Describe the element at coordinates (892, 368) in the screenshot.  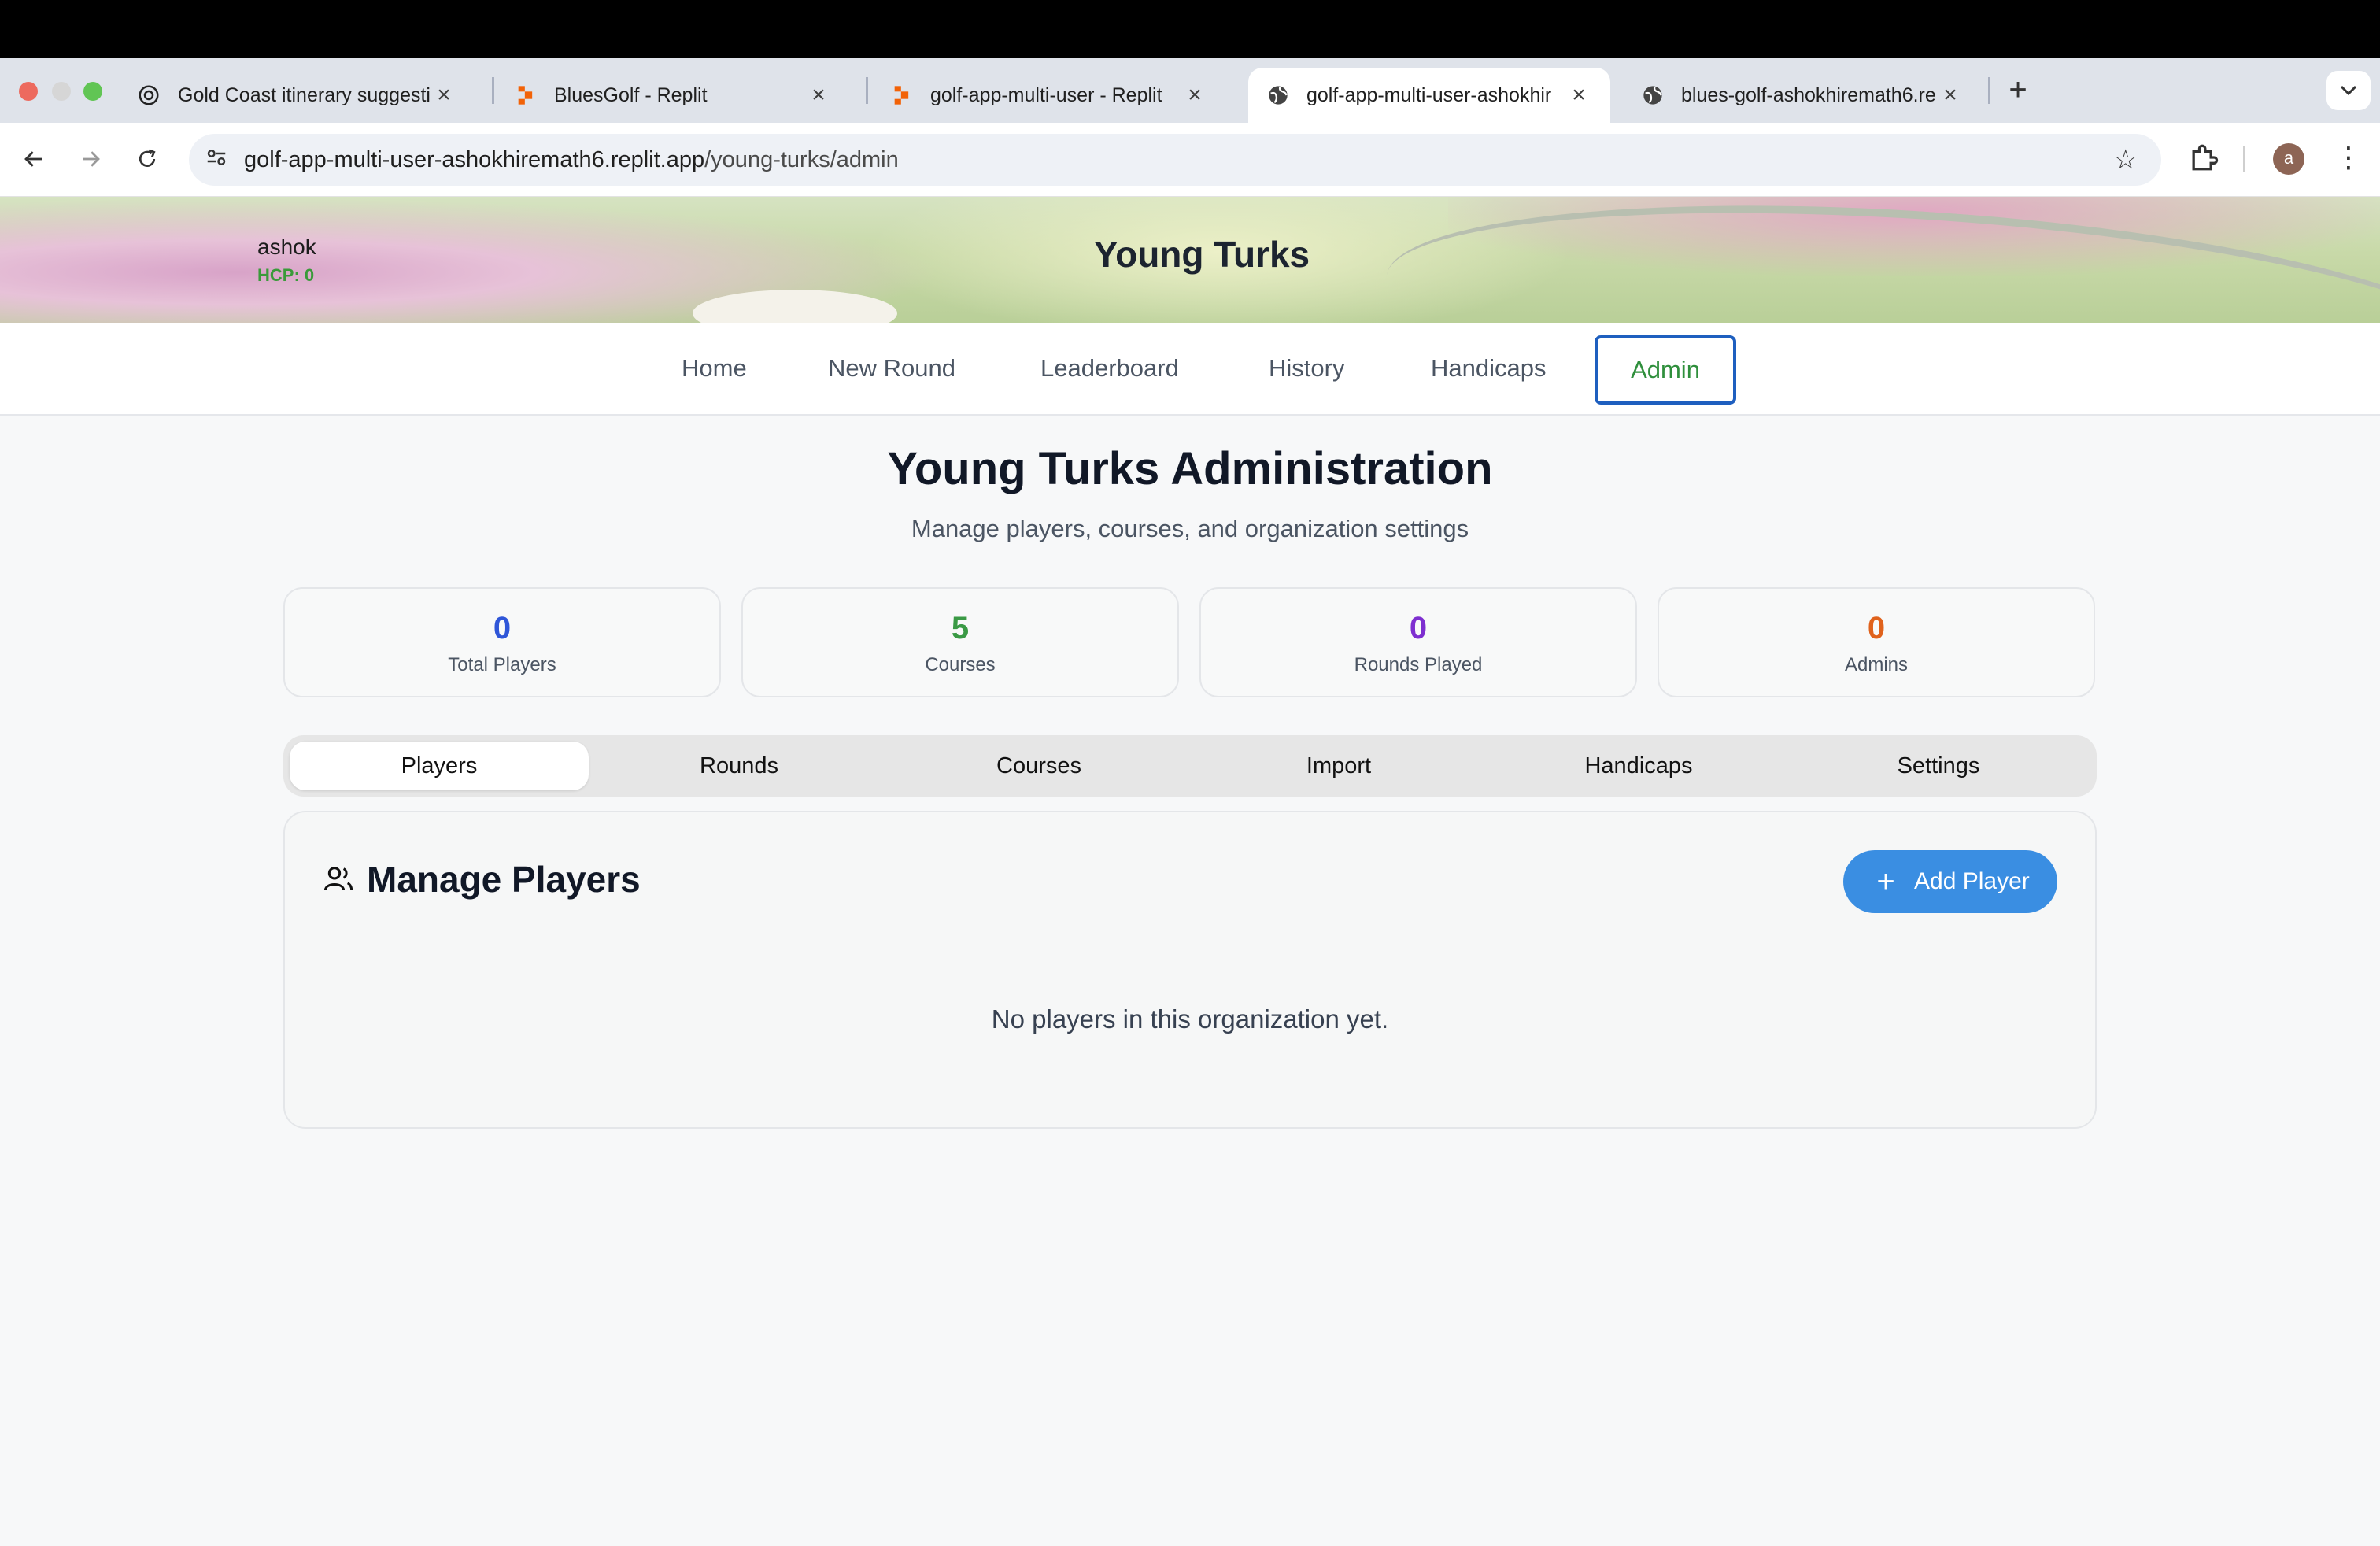
I see `nav-new-round: New Round` at that location.